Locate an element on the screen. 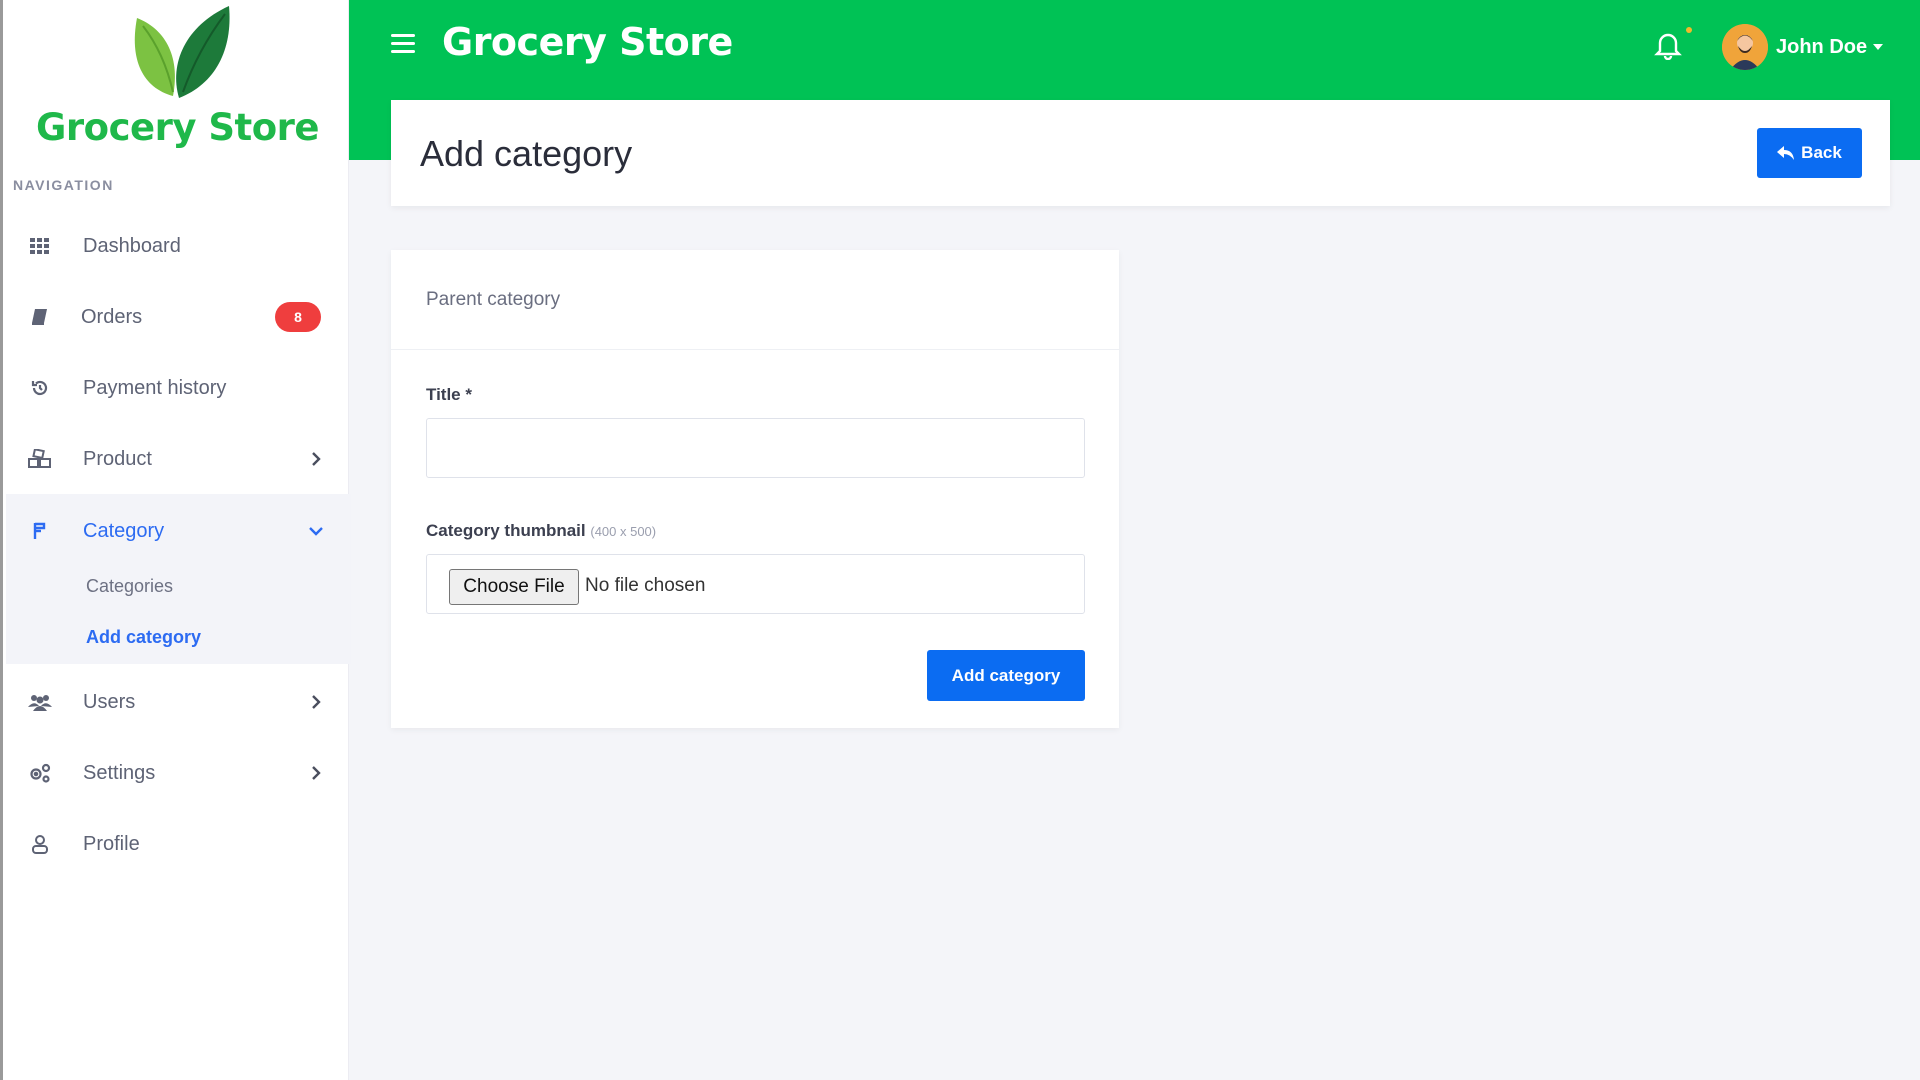 Image resolution: width=1920 pixels, height=1080 pixels. page-header: Add category Back is located at coordinates (1140, 153).